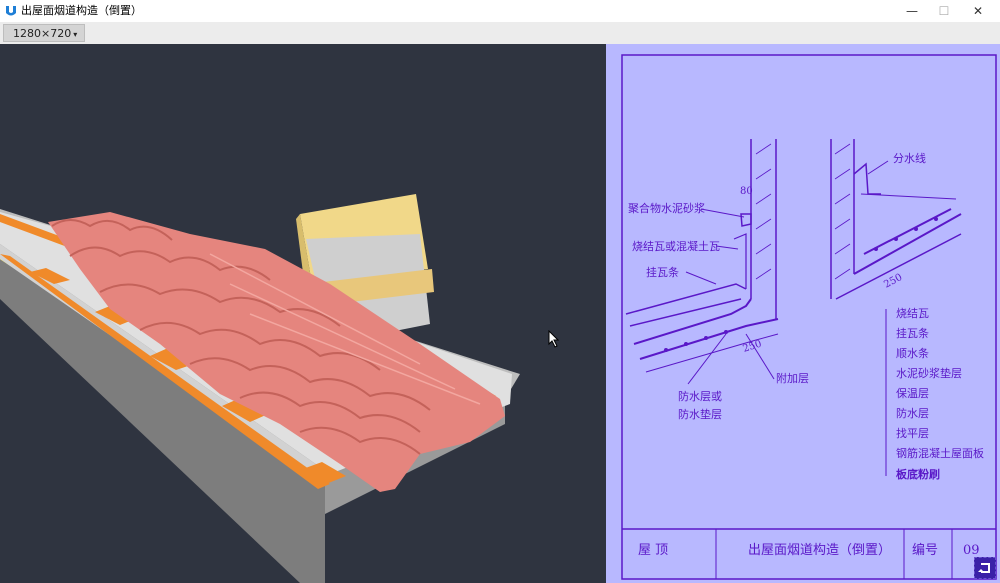  What do you see at coordinates (700, 396) in the screenshot?
I see `label-waterproof-layer-or: 防水层或` at bounding box center [700, 396].